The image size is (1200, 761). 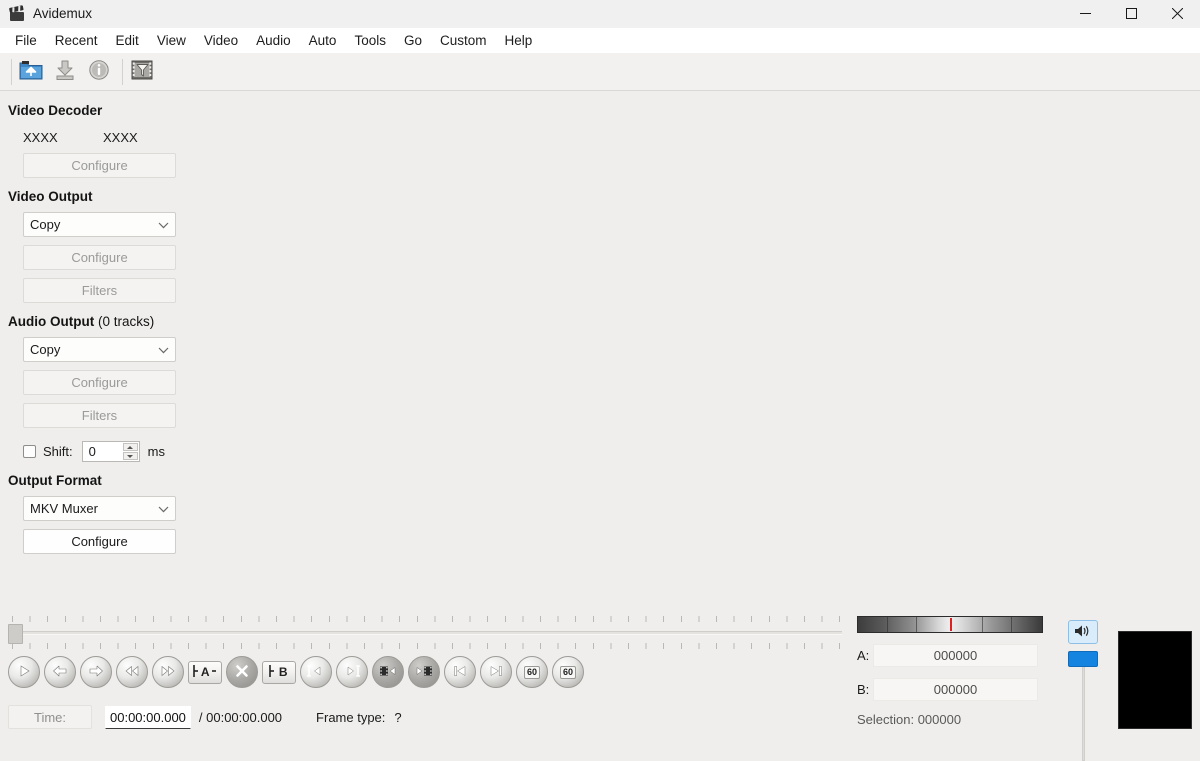 I want to click on mark-b-button: B, so click(x=279, y=672).